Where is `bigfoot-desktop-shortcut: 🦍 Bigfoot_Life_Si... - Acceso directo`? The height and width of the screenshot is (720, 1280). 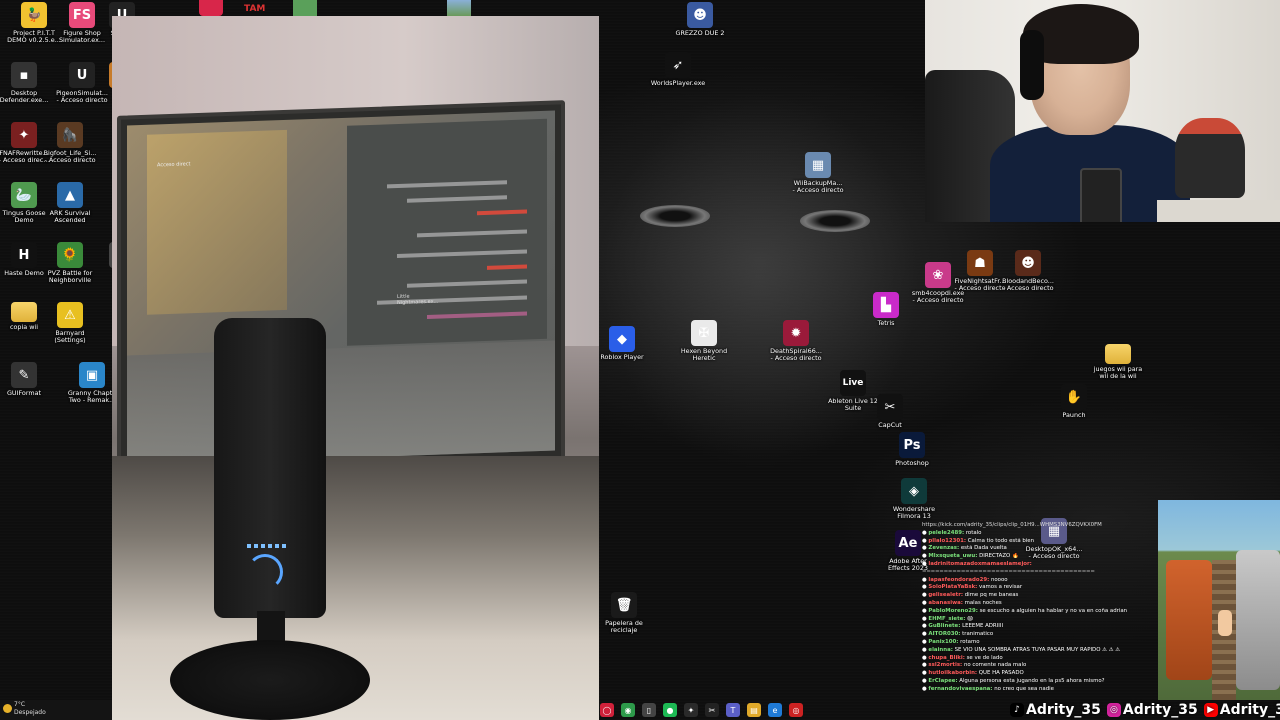
bigfoot-desktop-shortcut: 🦍 Bigfoot_Life_Si... - Acceso directo is located at coordinates (70, 143).